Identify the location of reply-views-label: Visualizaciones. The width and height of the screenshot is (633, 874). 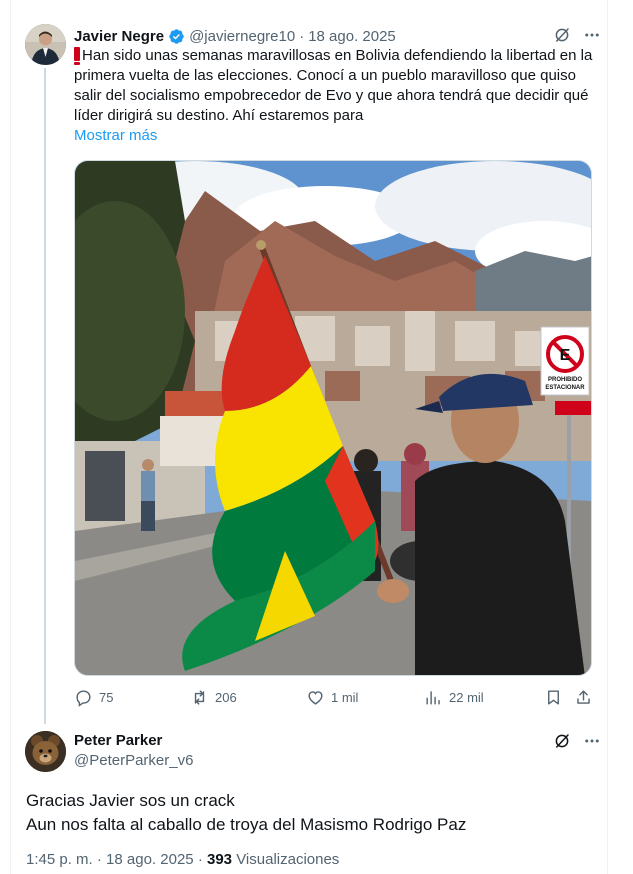
(288, 859).